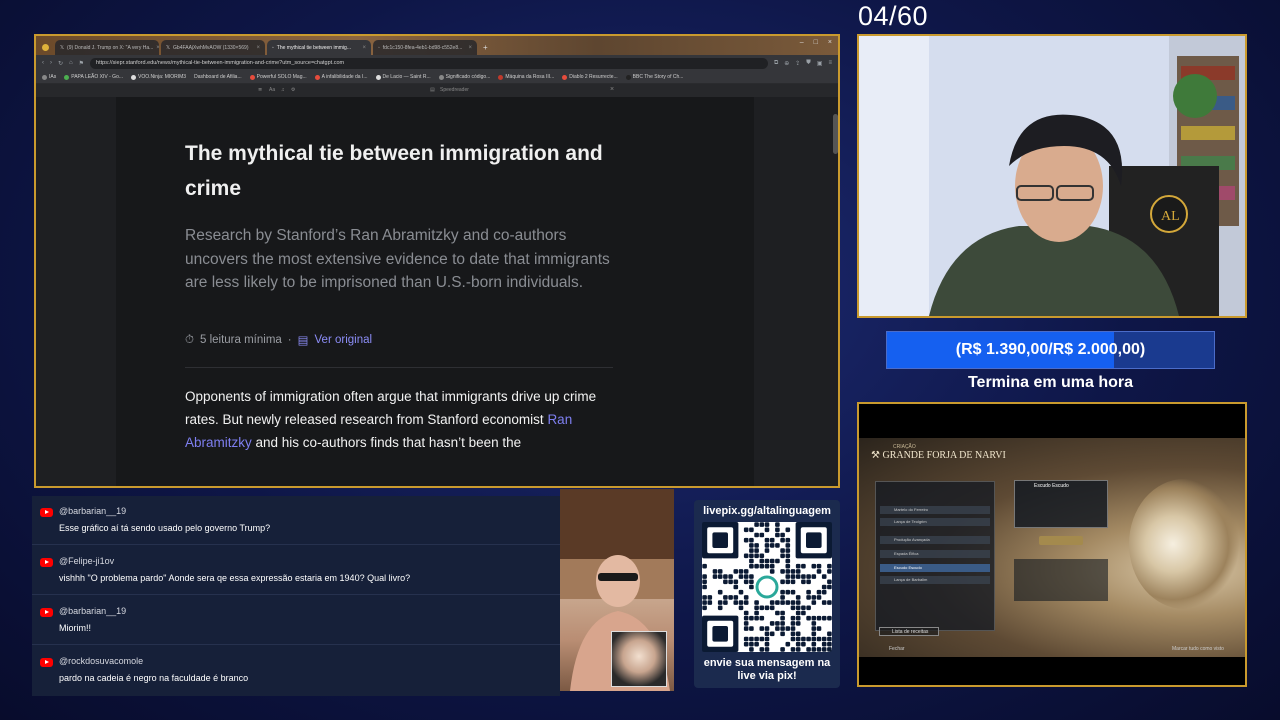 The width and height of the screenshot is (1280, 720). I want to click on reload-icon: ↻, so click(60, 63).